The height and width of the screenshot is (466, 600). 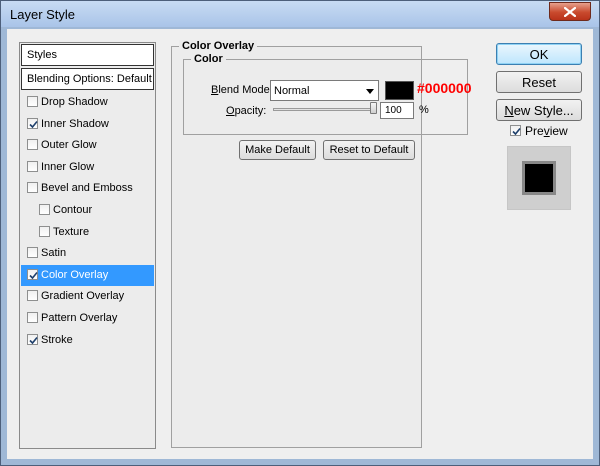 I want to click on blend-mode-select: Normal, so click(x=324, y=90).